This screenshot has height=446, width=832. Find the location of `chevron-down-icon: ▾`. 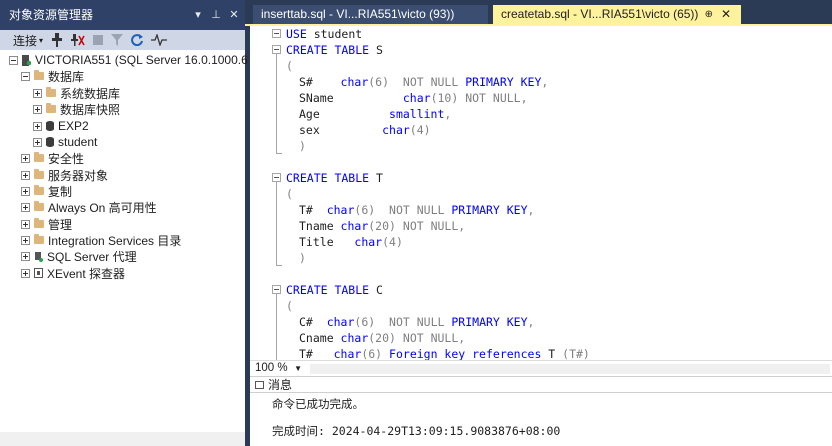

chevron-down-icon: ▾ is located at coordinates (41, 40).